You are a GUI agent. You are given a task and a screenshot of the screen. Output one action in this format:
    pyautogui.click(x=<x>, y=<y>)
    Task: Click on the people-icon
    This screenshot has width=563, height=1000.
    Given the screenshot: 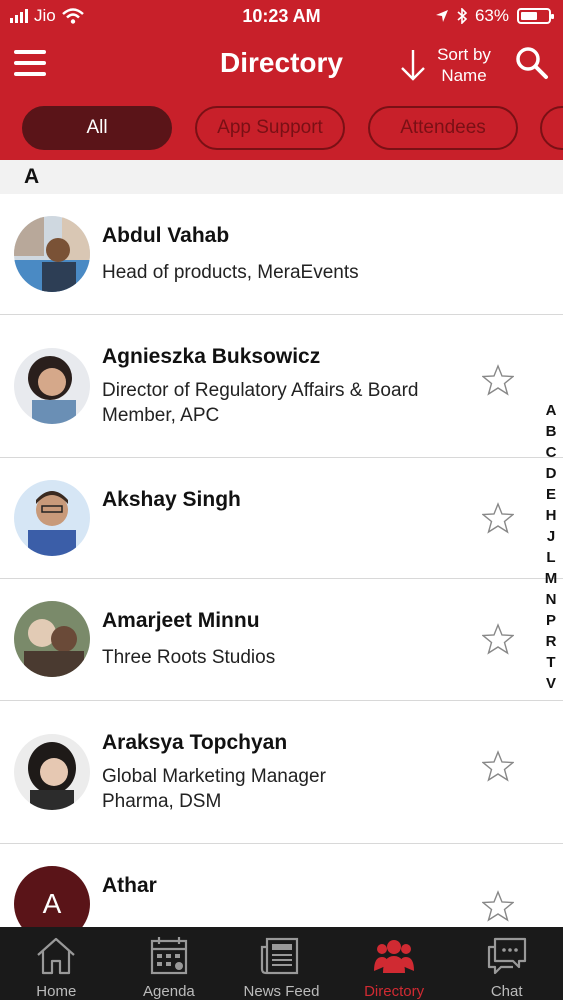 What is the action you would take?
    pyautogui.click(x=394, y=956)
    